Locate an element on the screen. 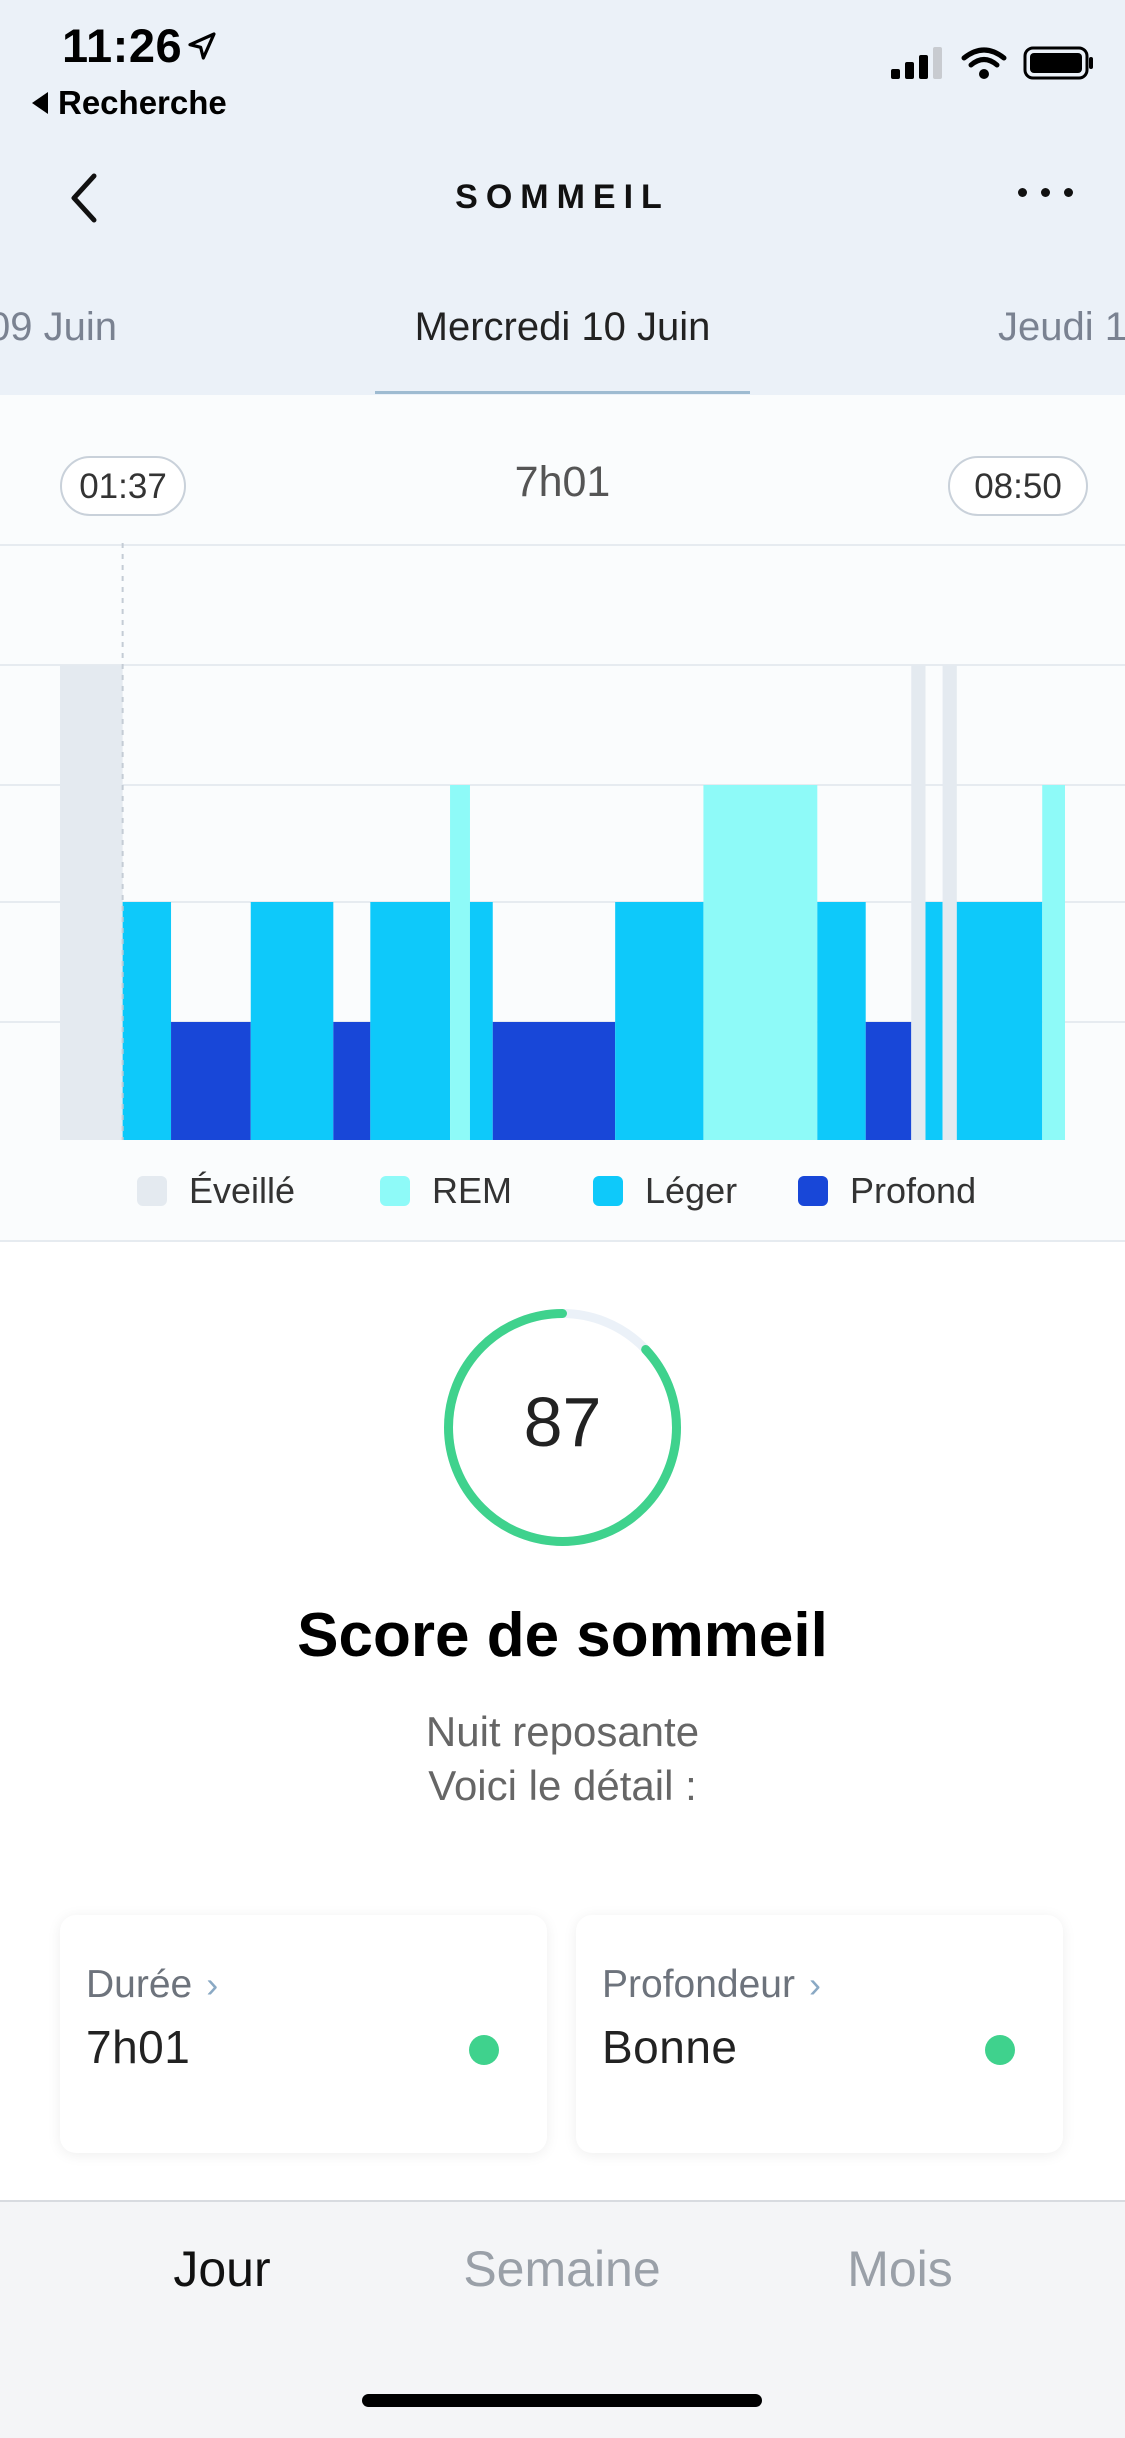  tab-day: Jour is located at coordinates (222, 2269).